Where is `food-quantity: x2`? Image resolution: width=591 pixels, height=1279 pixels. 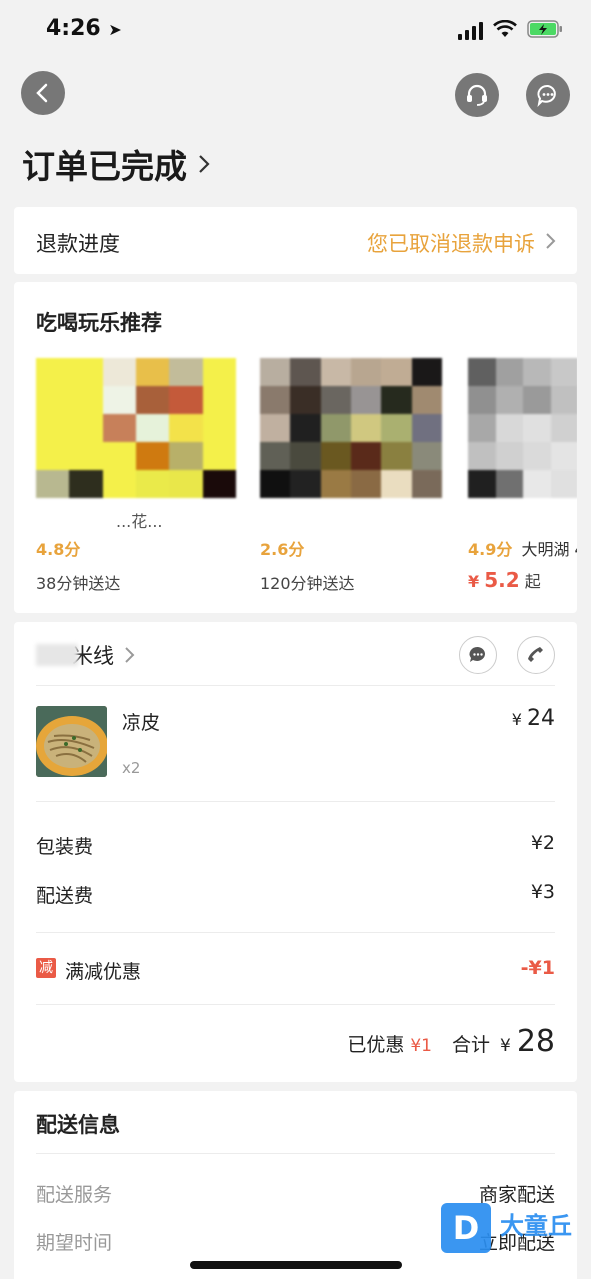 food-quantity: x2 is located at coordinates (131, 768).